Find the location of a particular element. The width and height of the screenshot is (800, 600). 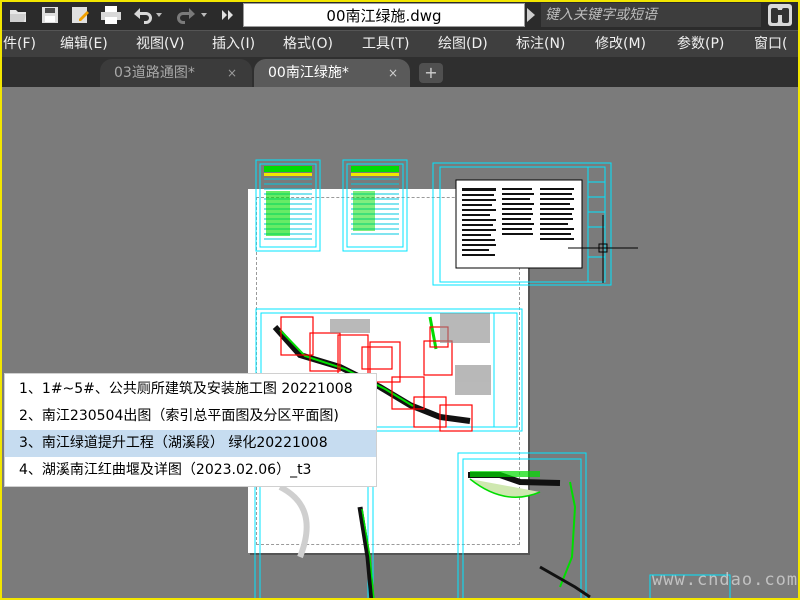

menu-tools: 工具(T) is located at coordinates (385, 44).